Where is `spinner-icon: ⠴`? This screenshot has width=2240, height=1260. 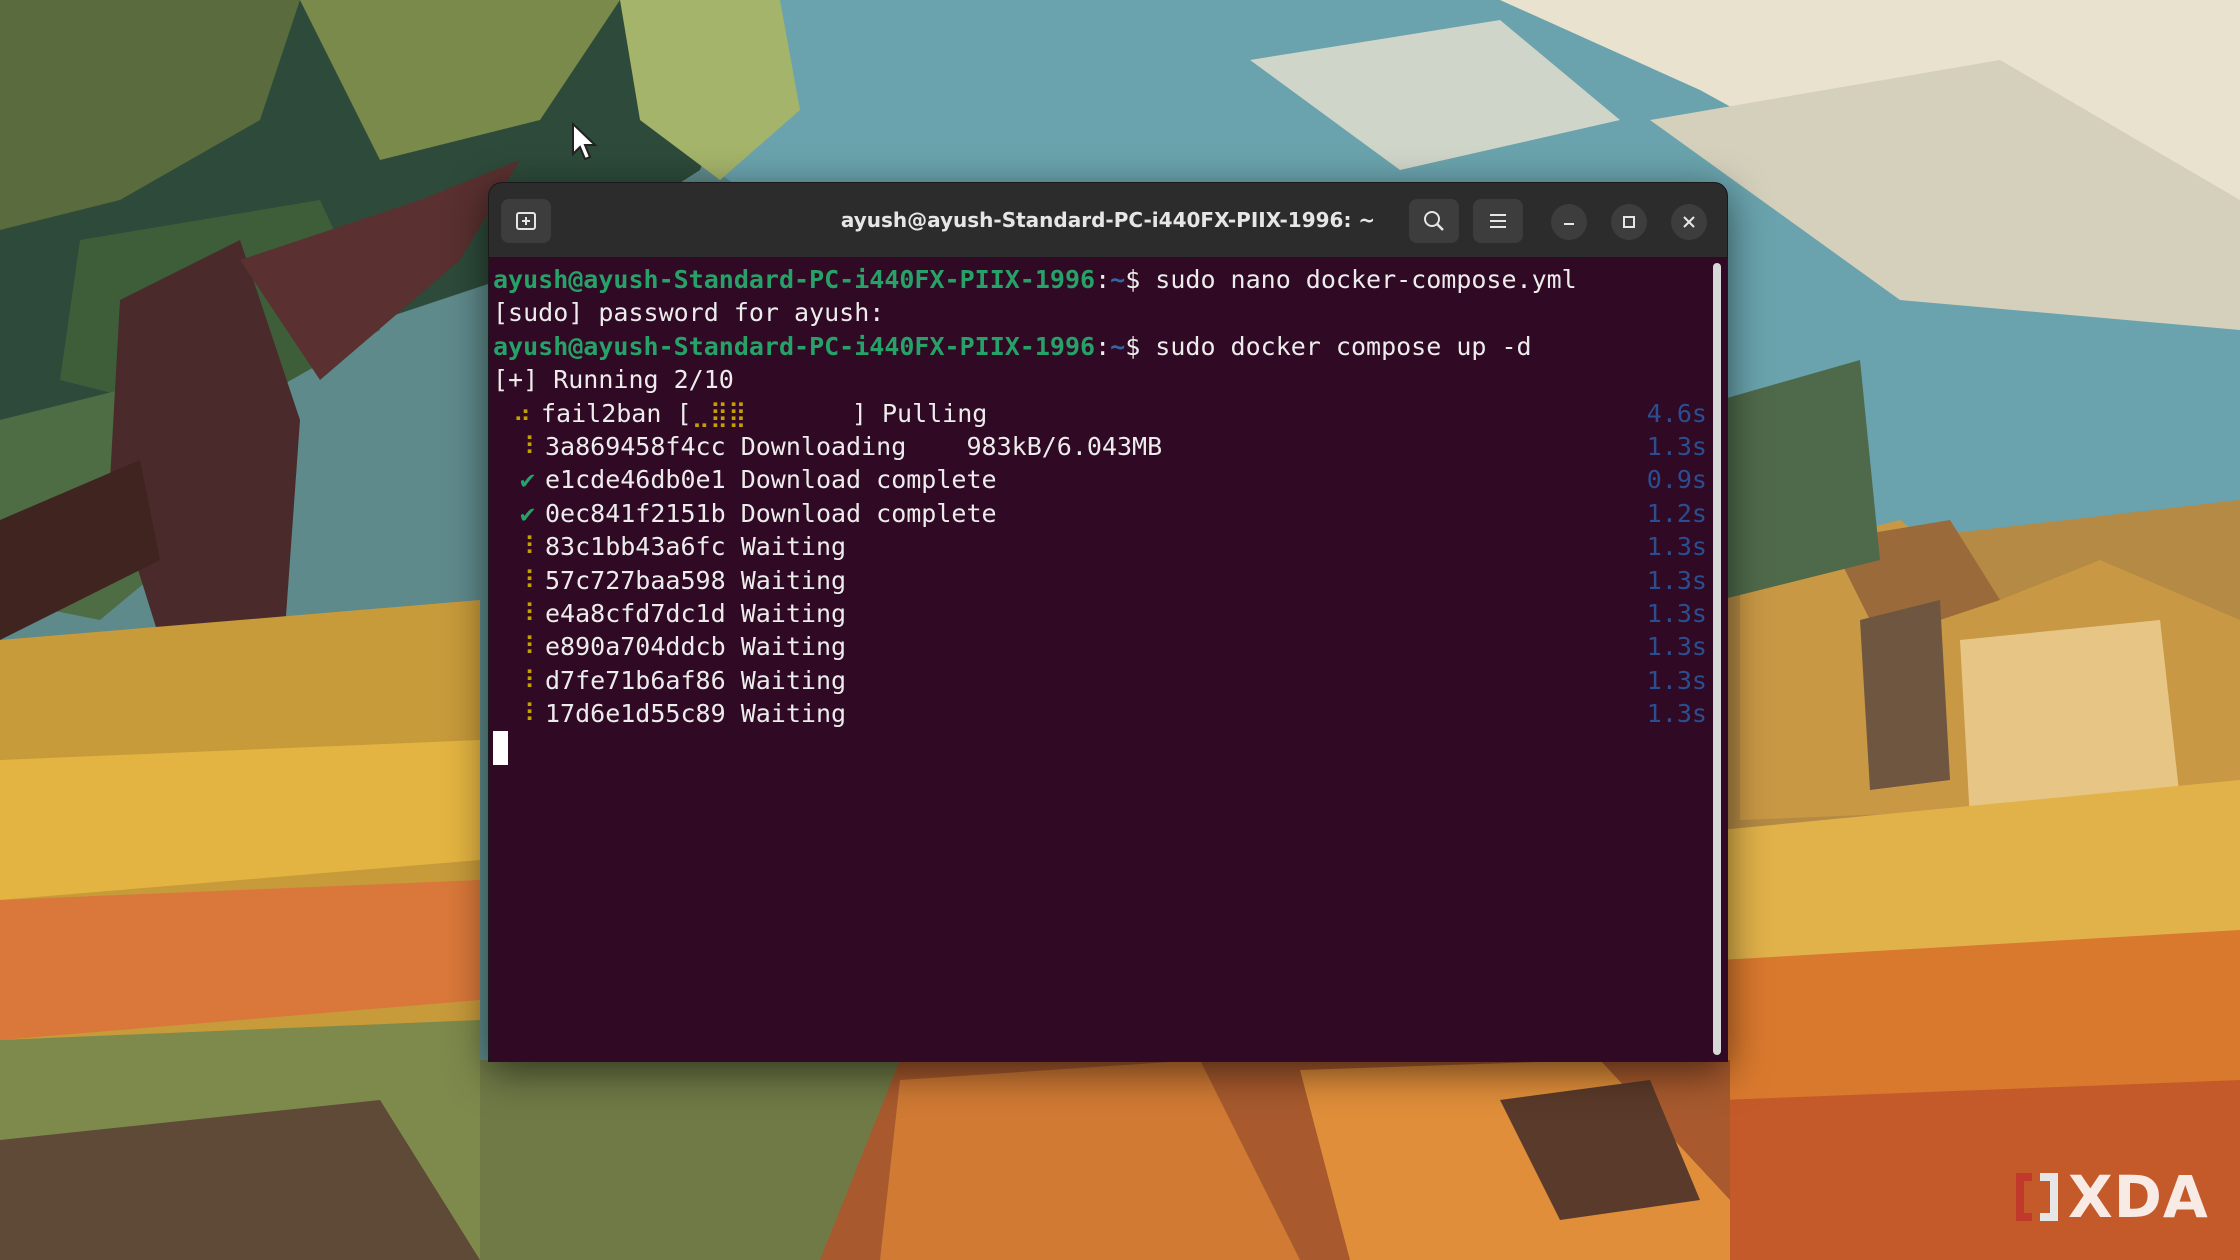
spinner-icon: ⠴ is located at coordinates (521, 413).